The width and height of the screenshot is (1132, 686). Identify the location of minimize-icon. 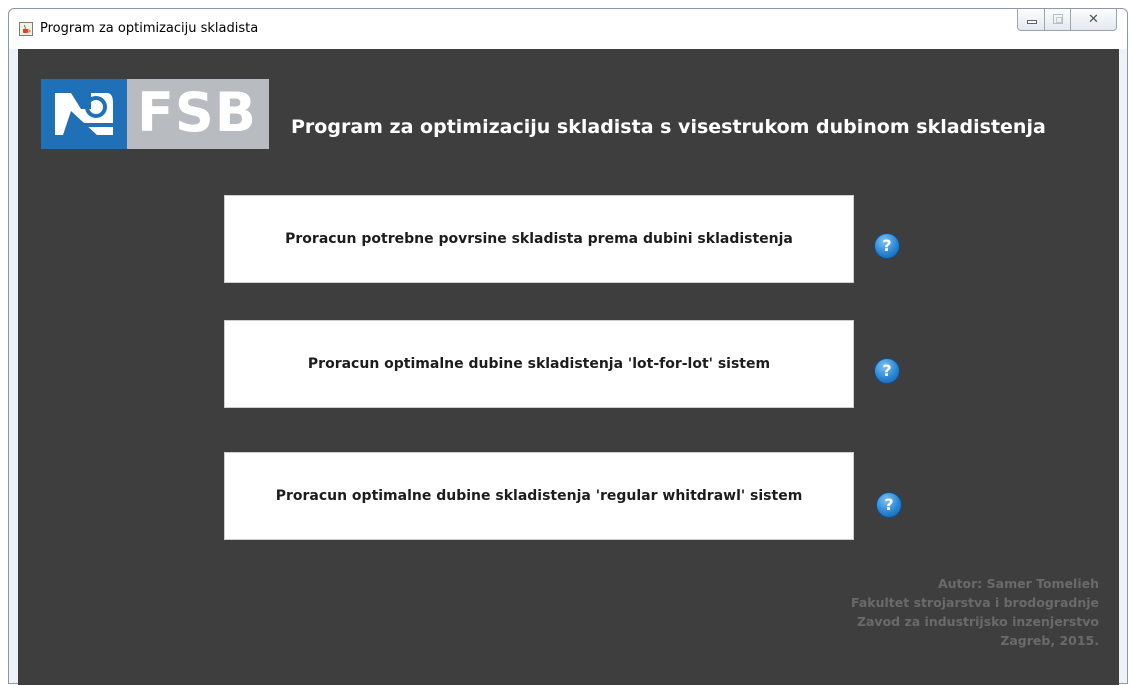
(1032, 22).